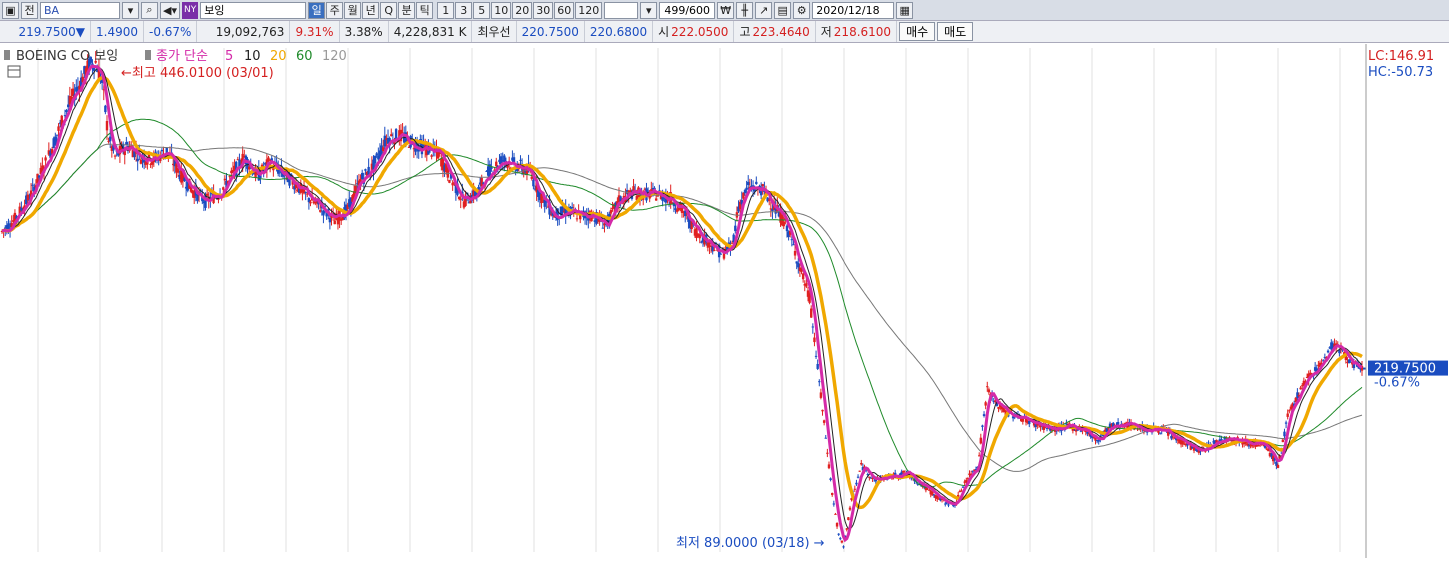 The image size is (1449, 561). What do you see at coordinates (446, 10) in the screenshot?
I see `minute-button: 1` at bounding box center [446, 10].